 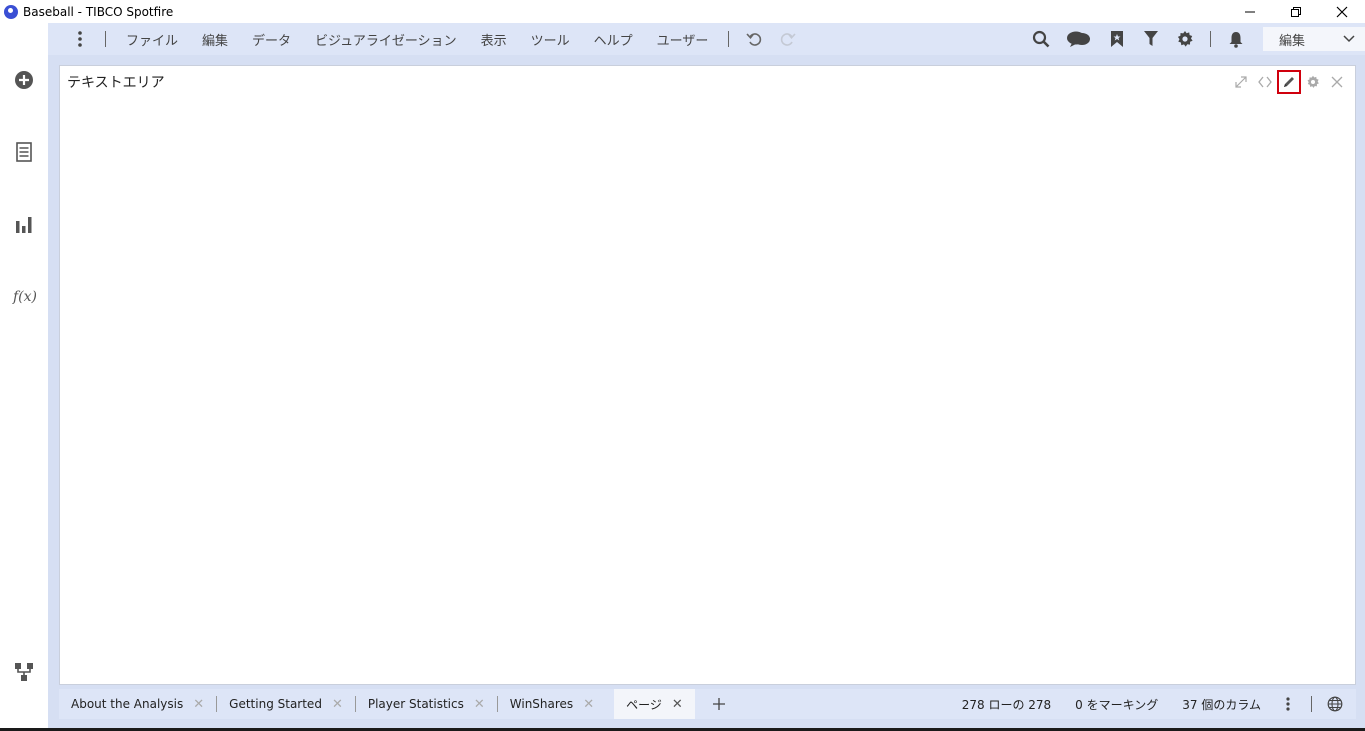 I want to click on visualization-tools, so click(x=1289, y=82).